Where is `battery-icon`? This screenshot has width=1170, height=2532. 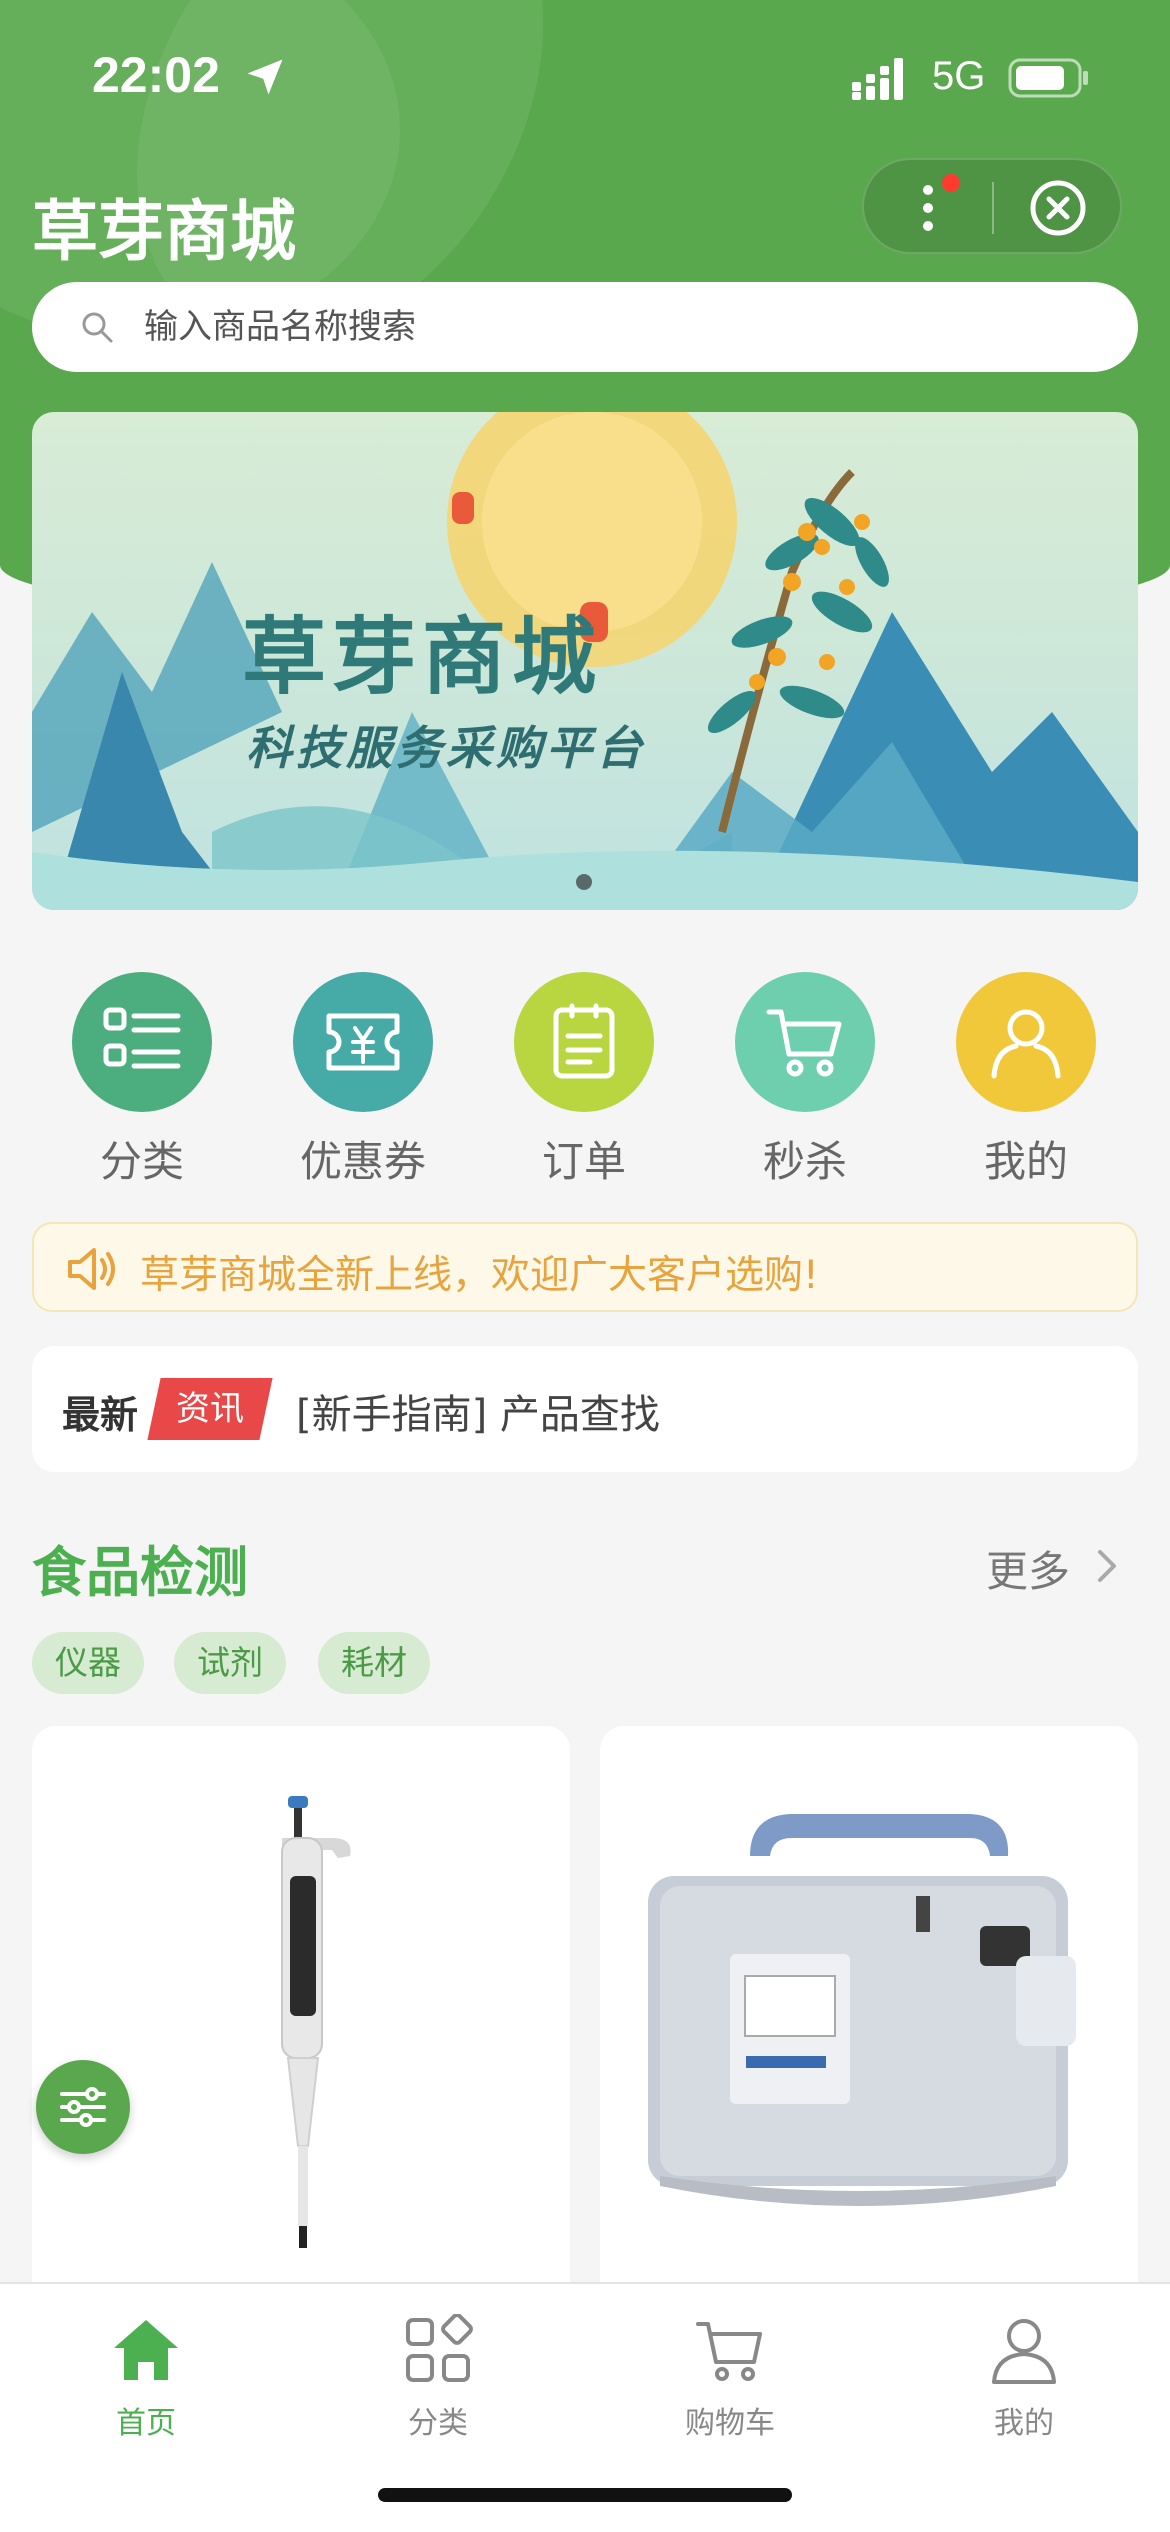 battery-icon is located at coordinates (1048, 78).